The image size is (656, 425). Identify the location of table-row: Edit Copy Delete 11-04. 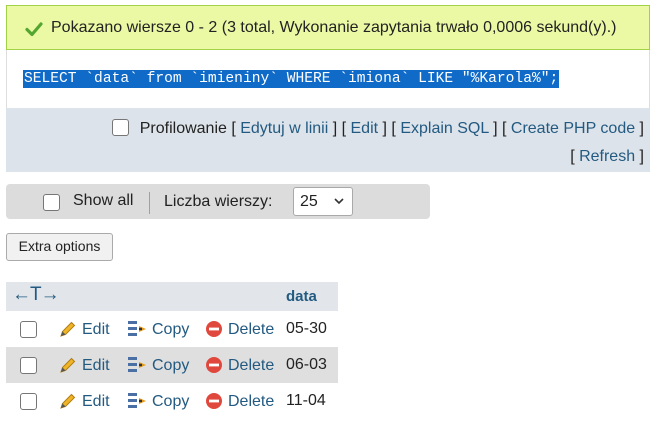
(172, 401).